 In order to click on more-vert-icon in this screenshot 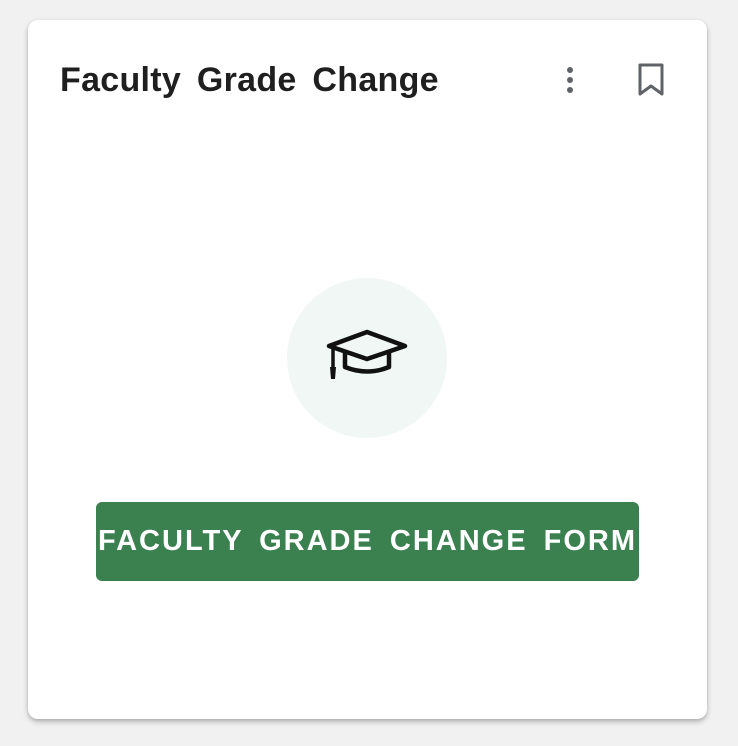, I will do `click(570, 80)`.